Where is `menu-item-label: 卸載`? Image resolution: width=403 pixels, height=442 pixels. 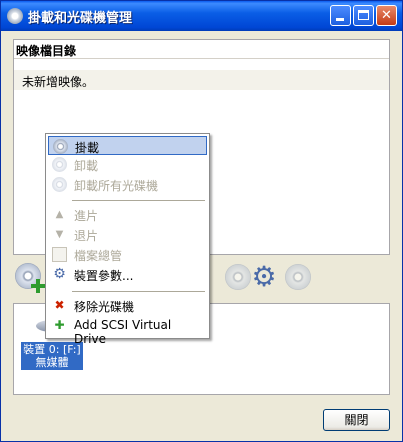
menu-item-label: 卸載 is located at coordinates (86, 166).